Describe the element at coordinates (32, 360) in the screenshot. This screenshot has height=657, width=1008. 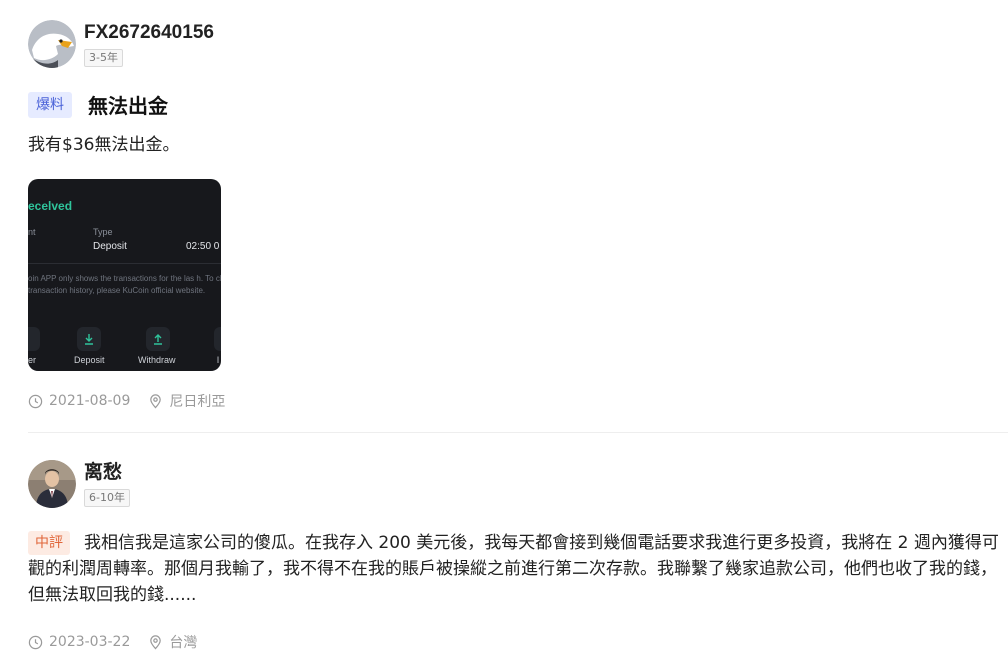
I see `shot-left-label: er` at that location.